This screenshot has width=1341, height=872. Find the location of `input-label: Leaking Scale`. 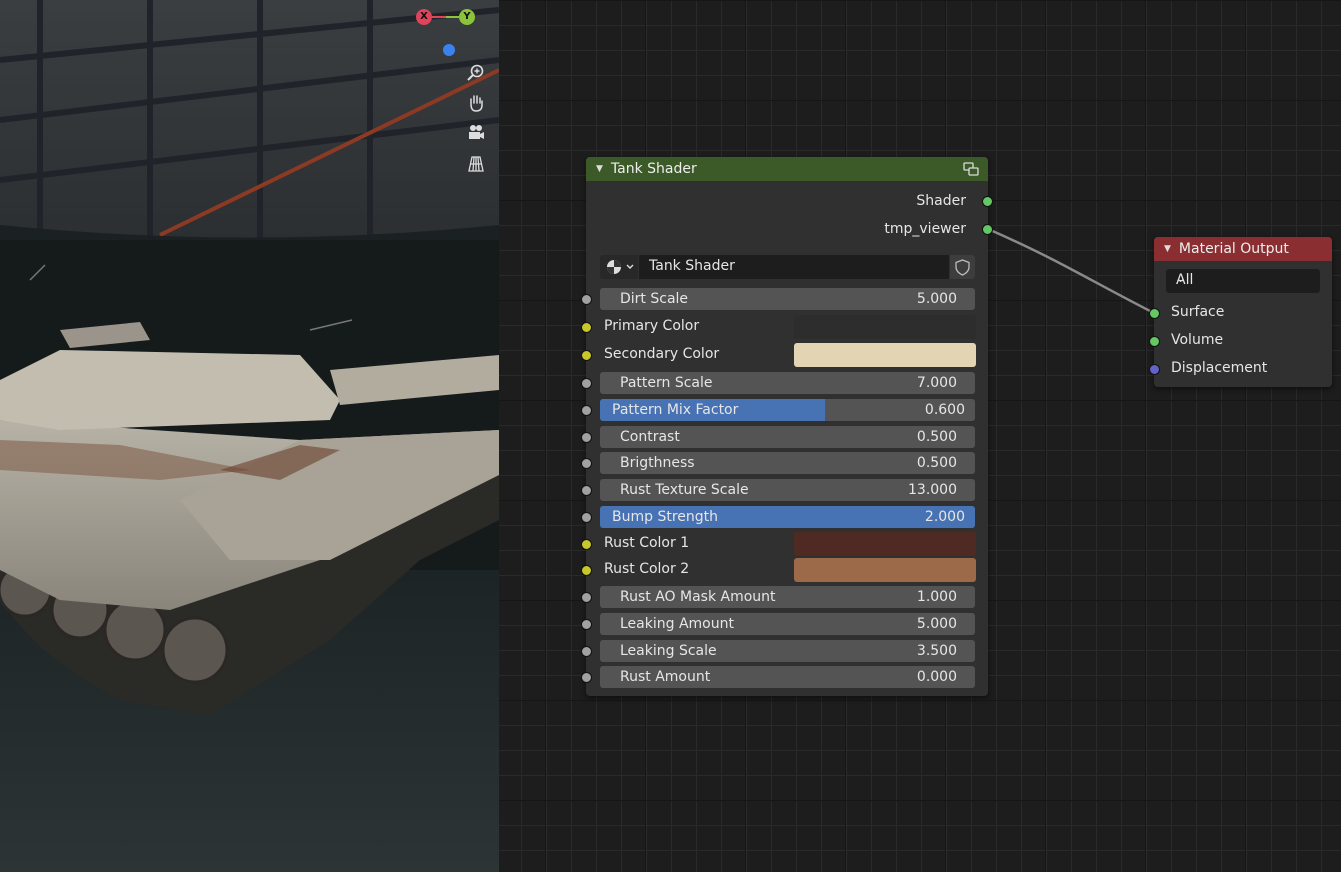

input-label: Leaking Scale is located at coordinates (668, 651).